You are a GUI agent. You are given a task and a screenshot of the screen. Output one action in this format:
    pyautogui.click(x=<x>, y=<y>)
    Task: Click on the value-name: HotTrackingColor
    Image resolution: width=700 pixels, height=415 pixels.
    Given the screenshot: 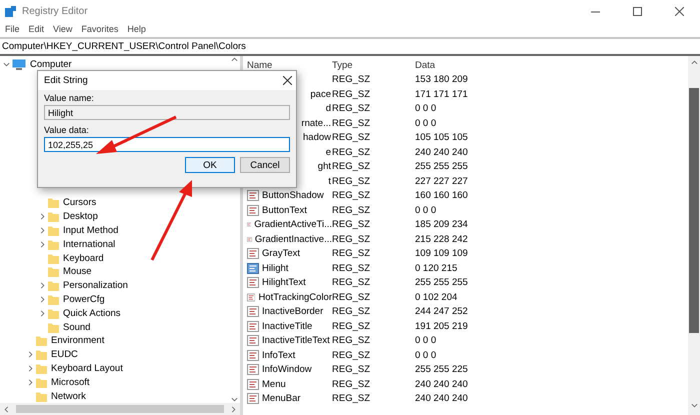 What is the action you would take?
    pyautogui.click(x=295, y=297)
    